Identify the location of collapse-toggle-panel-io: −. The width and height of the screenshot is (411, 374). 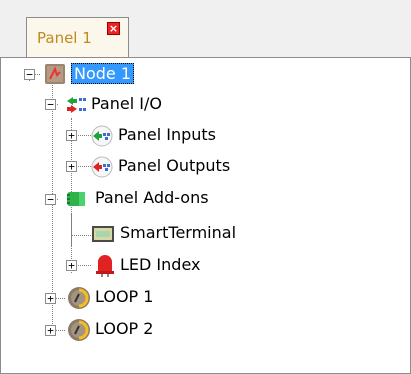
(50, 104).